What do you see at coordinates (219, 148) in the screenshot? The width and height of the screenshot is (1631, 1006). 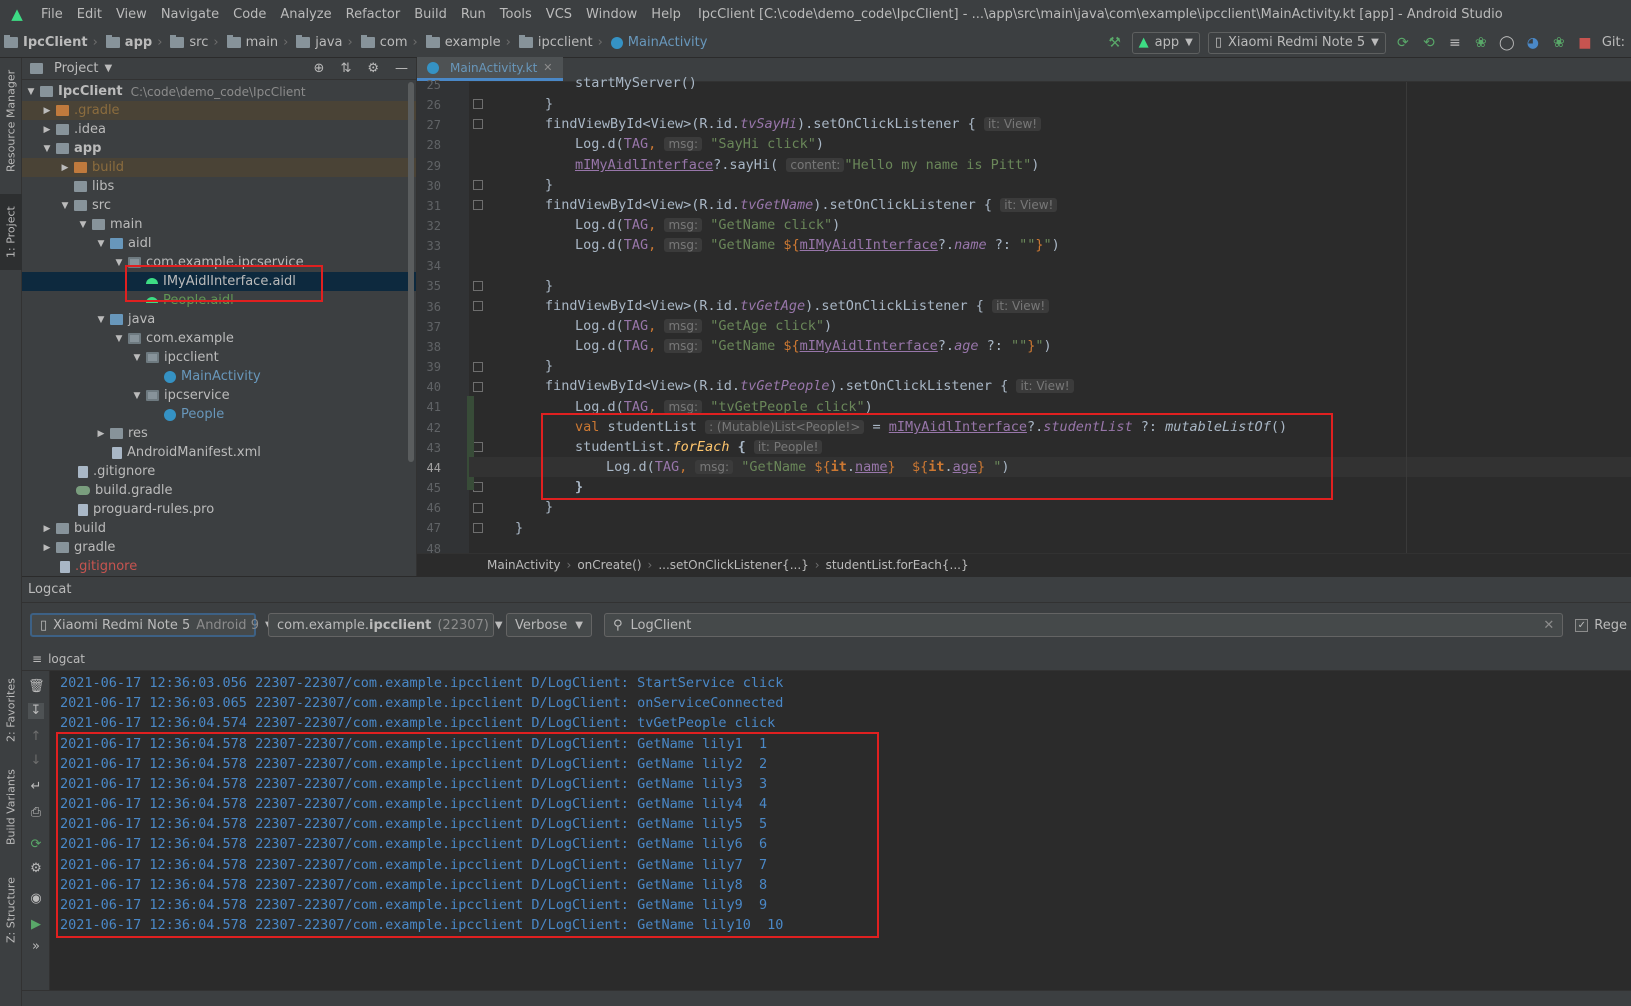 I see `tree-item-app: ▼ app` at bounding box center [219, 148].